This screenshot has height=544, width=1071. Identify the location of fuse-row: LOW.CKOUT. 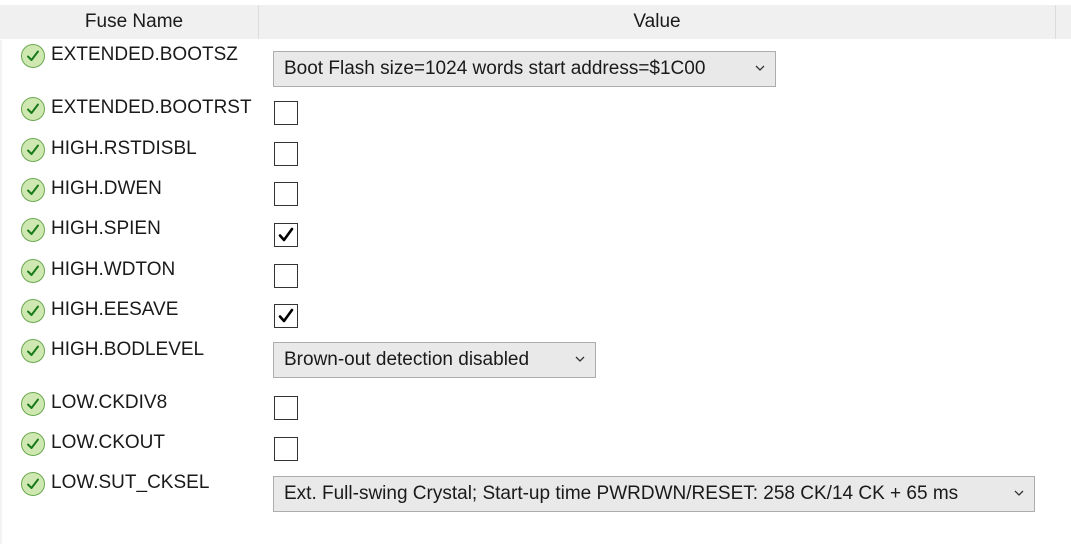
(535, 452).